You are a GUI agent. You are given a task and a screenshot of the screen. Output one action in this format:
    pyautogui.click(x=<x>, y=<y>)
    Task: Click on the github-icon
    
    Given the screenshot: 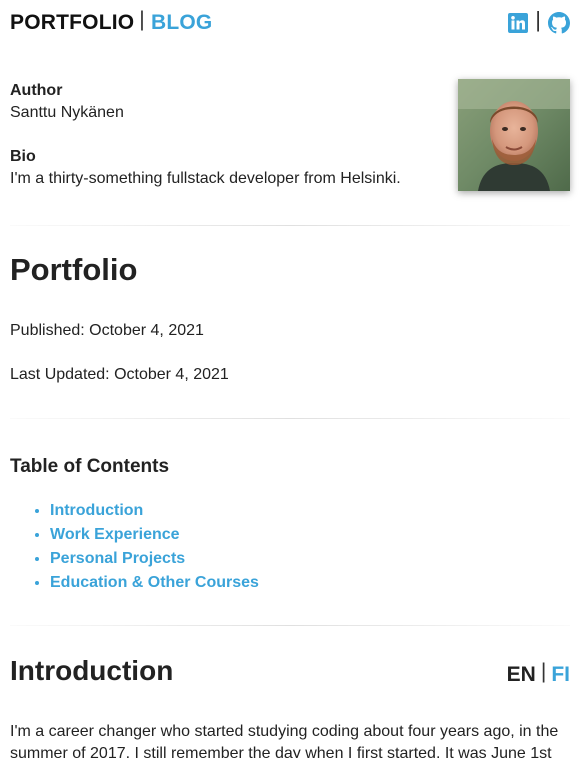 What is the action you would take?
    pyautogui.click(x=559, y=23)
    